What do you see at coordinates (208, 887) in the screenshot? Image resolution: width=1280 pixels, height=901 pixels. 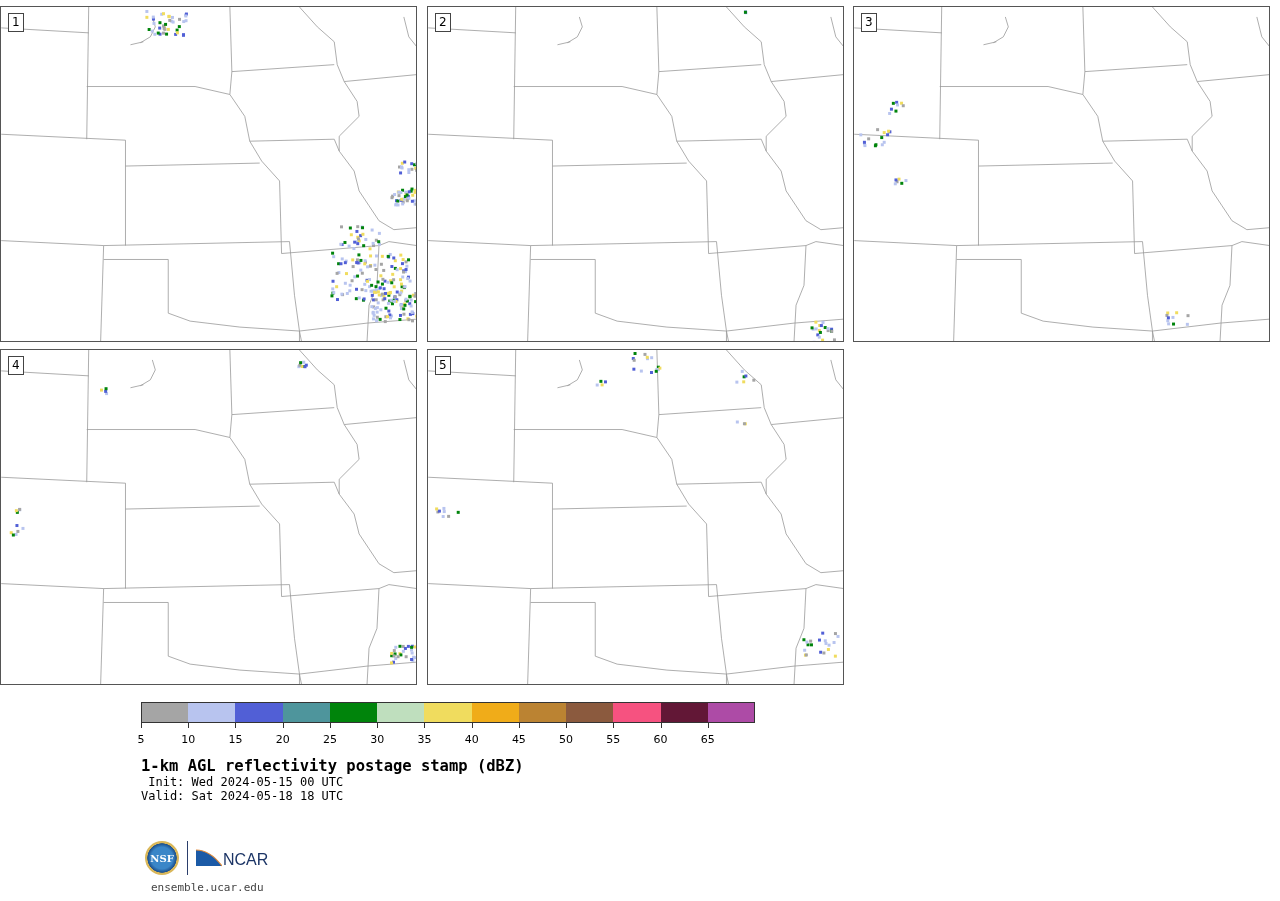 I see `website-url: ensemble.ucar.edu` at bounding box center [208, 887].